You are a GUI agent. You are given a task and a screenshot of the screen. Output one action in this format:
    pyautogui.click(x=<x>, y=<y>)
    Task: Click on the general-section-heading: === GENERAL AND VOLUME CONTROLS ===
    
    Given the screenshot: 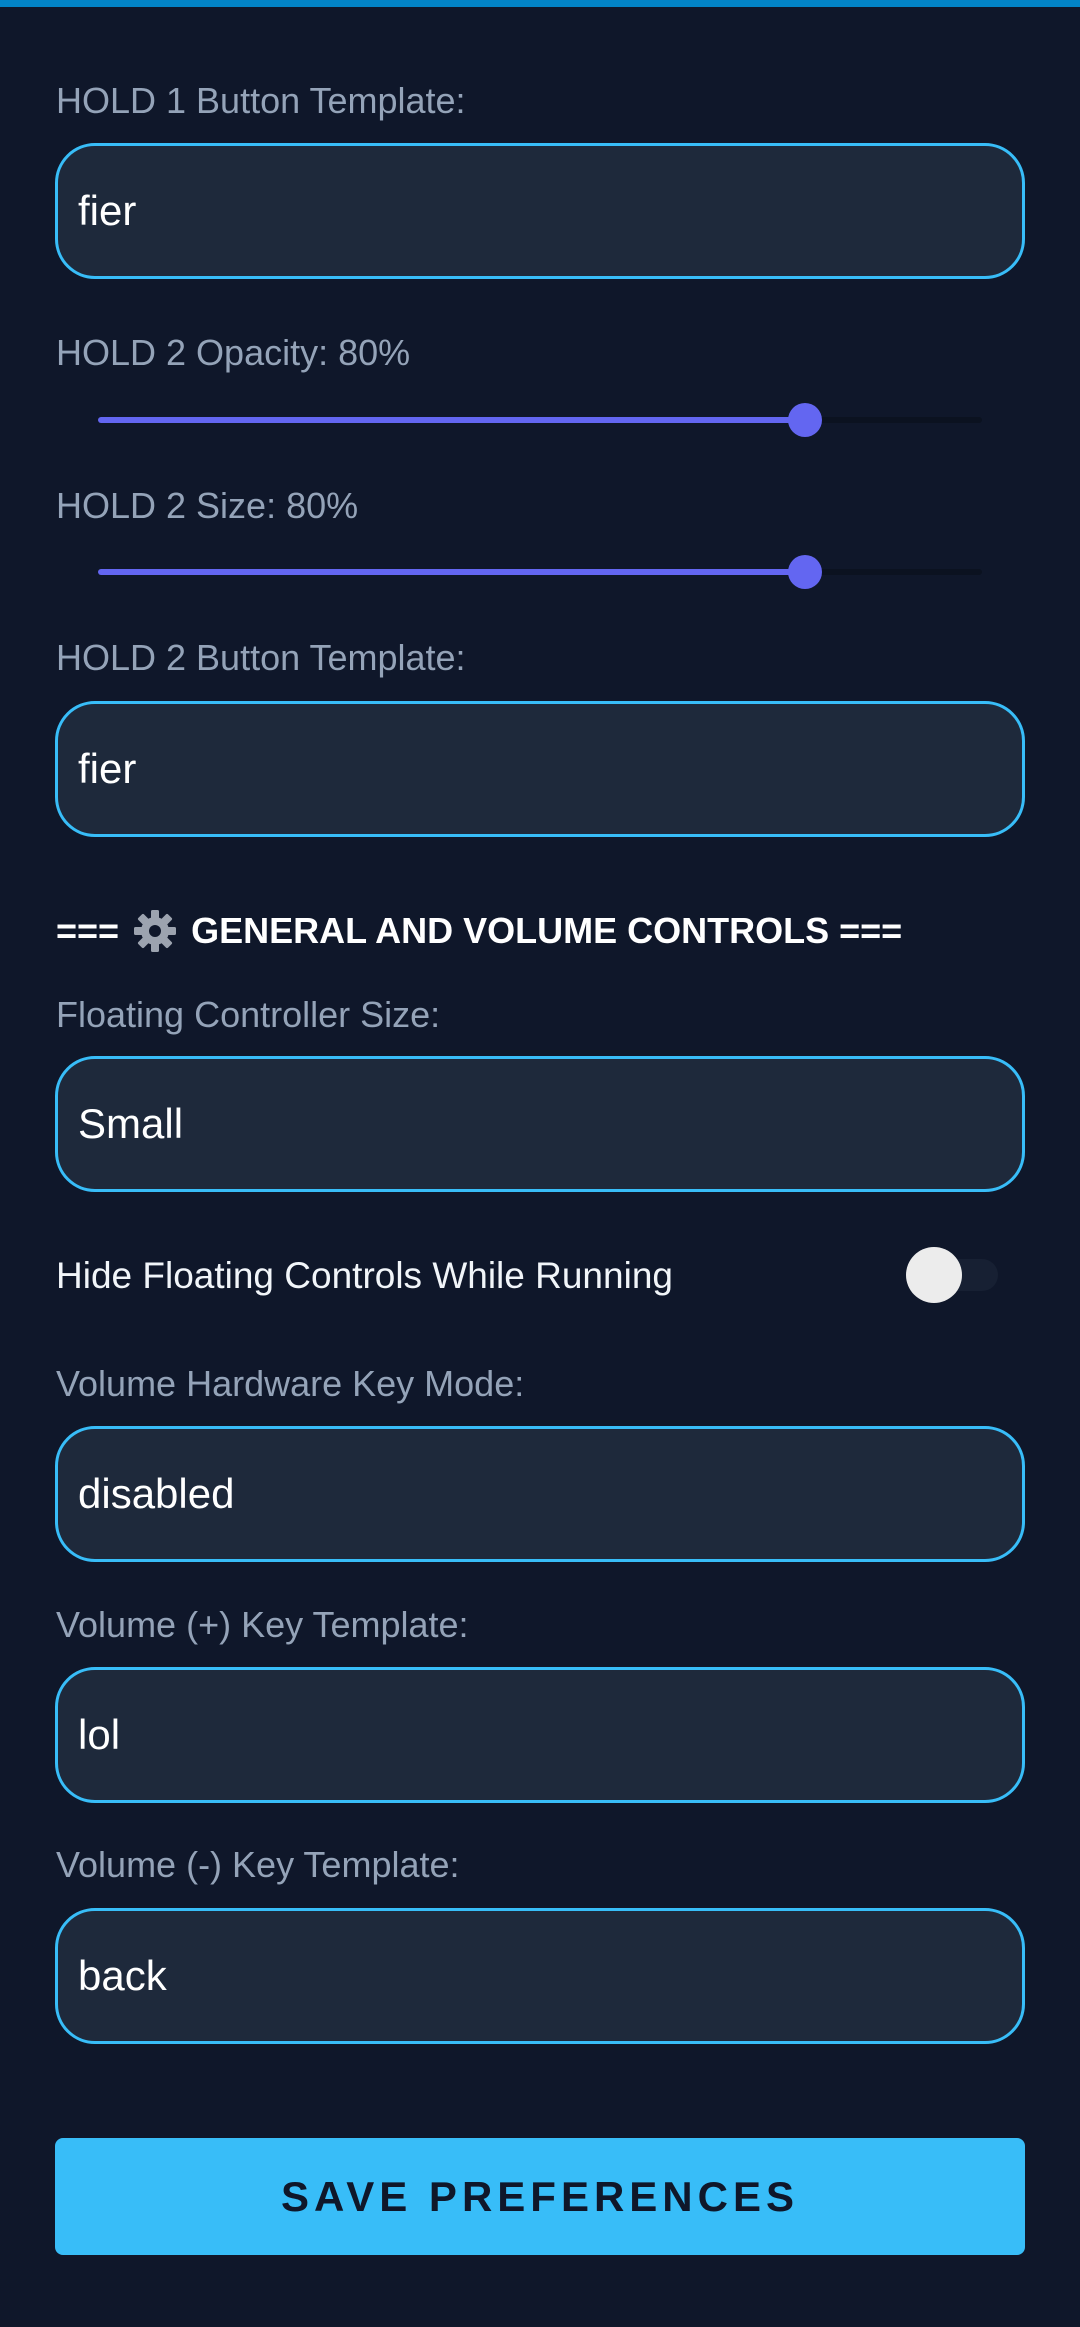 What is the action you would take?
    pyautogui.click(x=479, y=931)
    